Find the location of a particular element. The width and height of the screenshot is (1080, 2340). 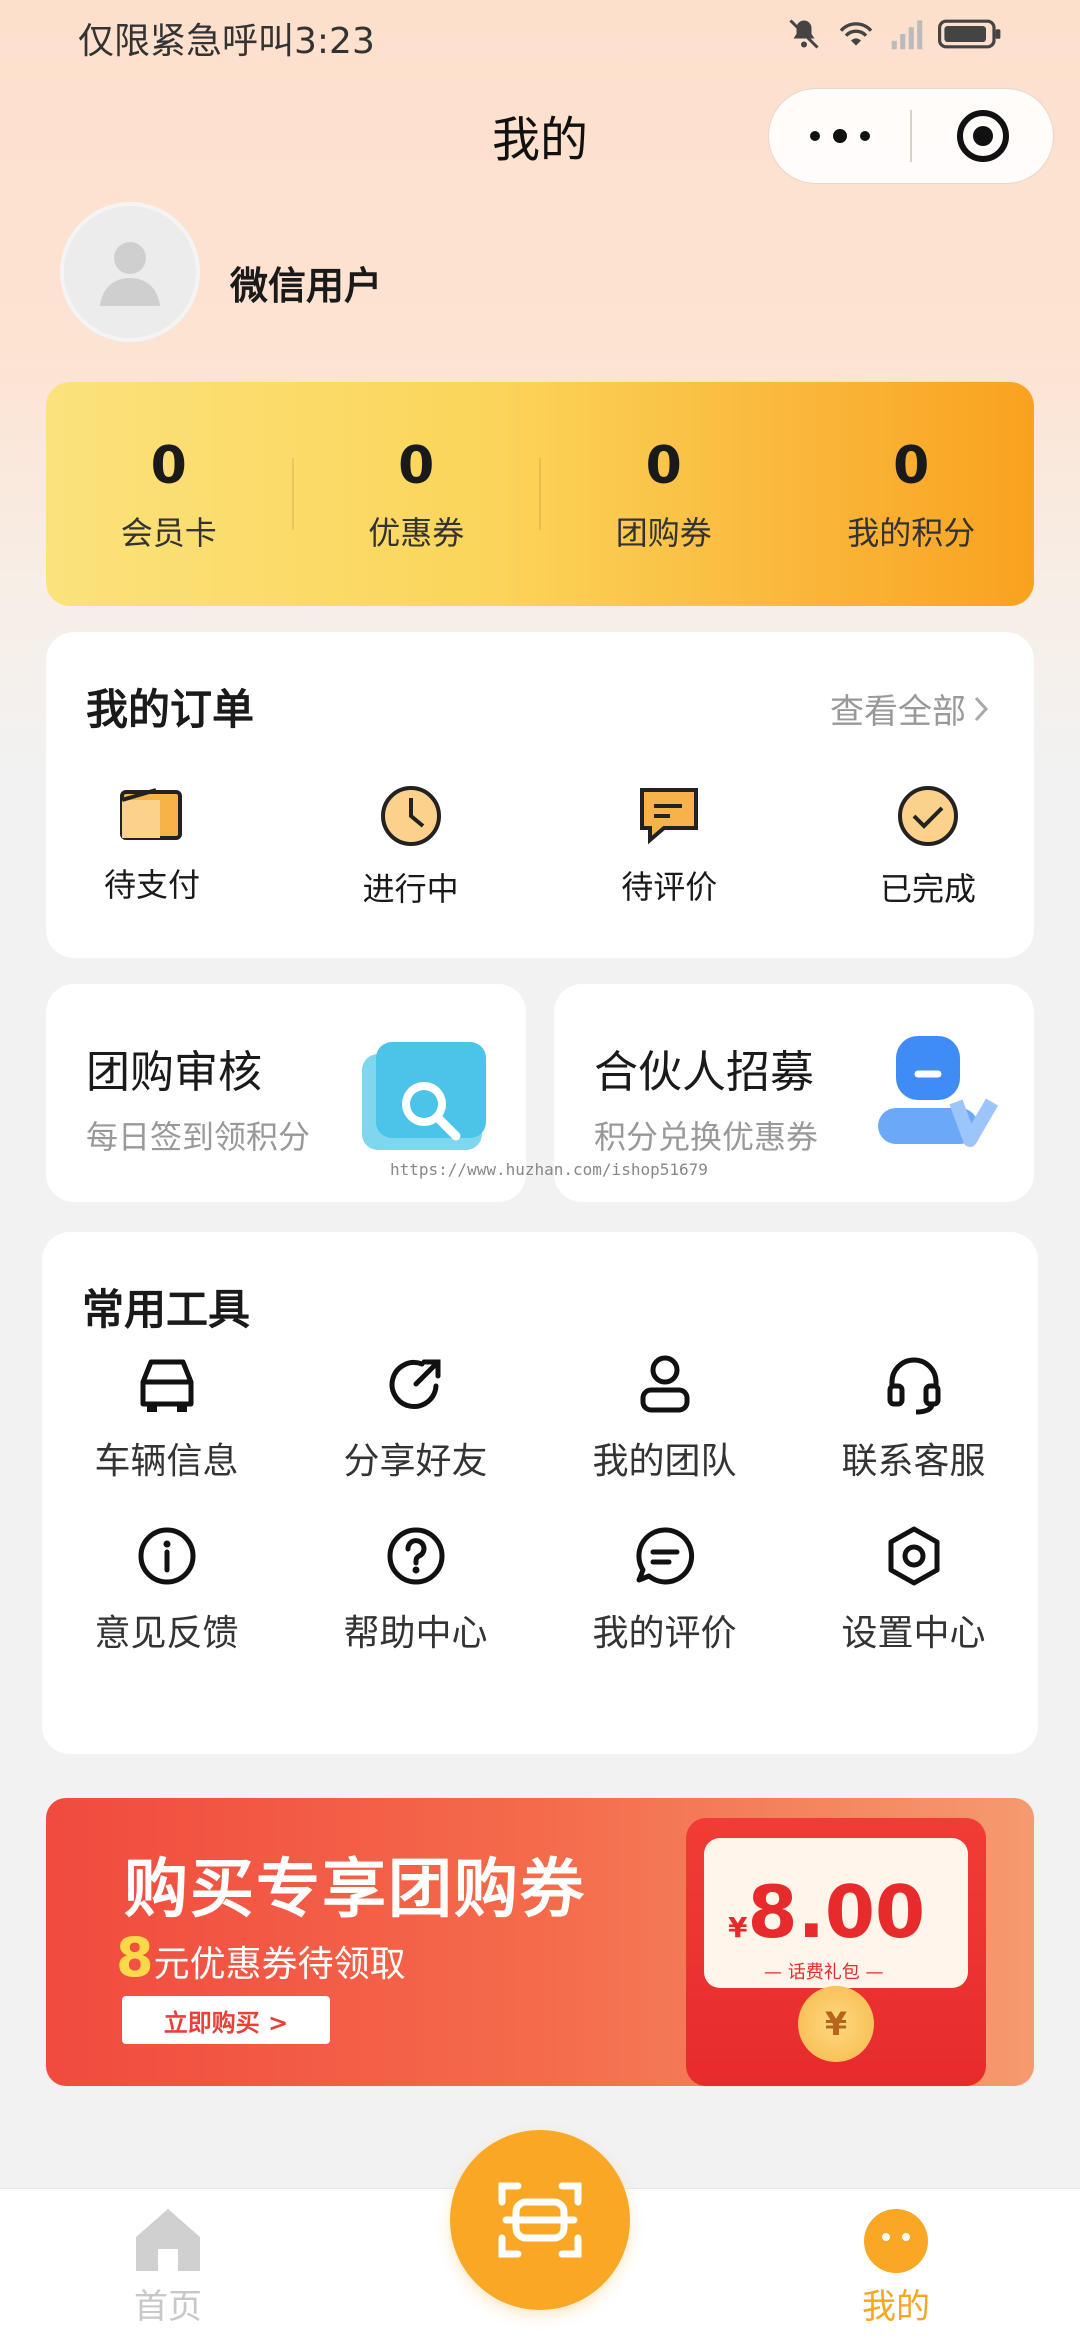

car-icon is located at coordinates (166, 1385).